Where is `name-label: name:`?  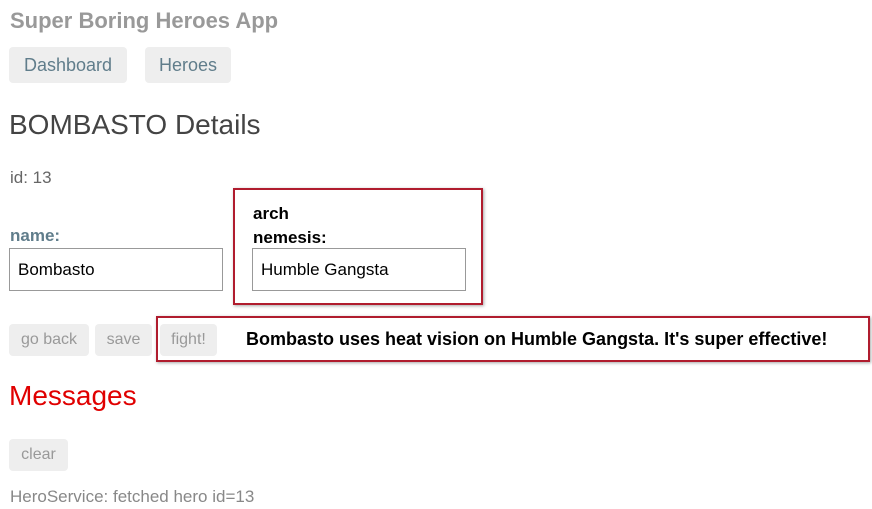
name-label: name: is located at coordinates (35, 235).